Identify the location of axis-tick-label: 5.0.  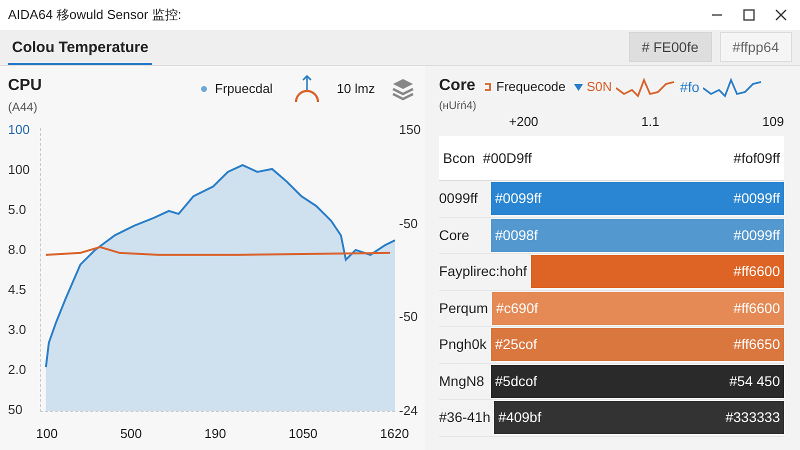
(18, 210).